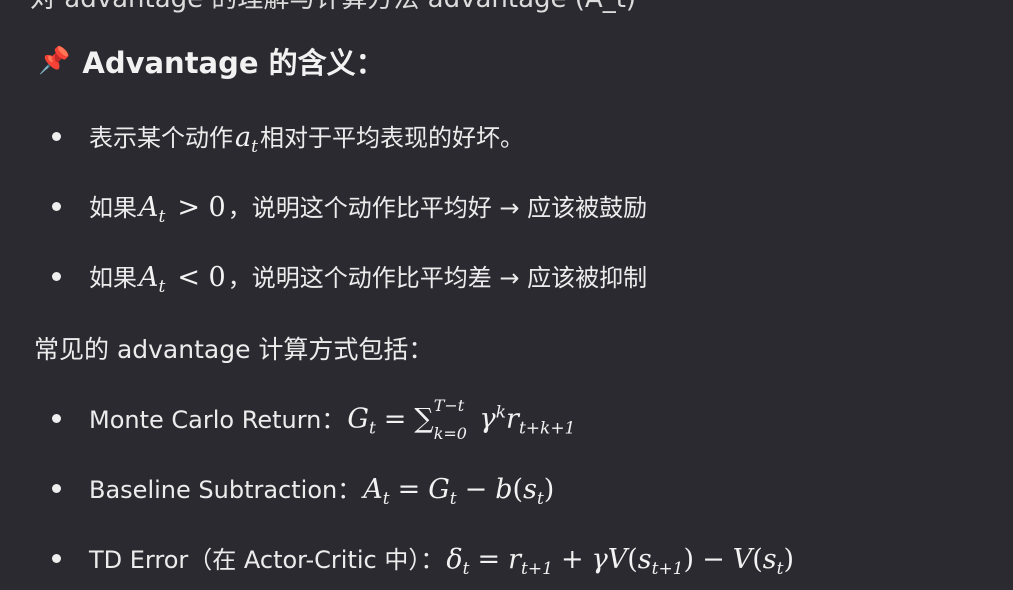  I want to click on method-label: Monte Carlo Return：, so click(217, 419).